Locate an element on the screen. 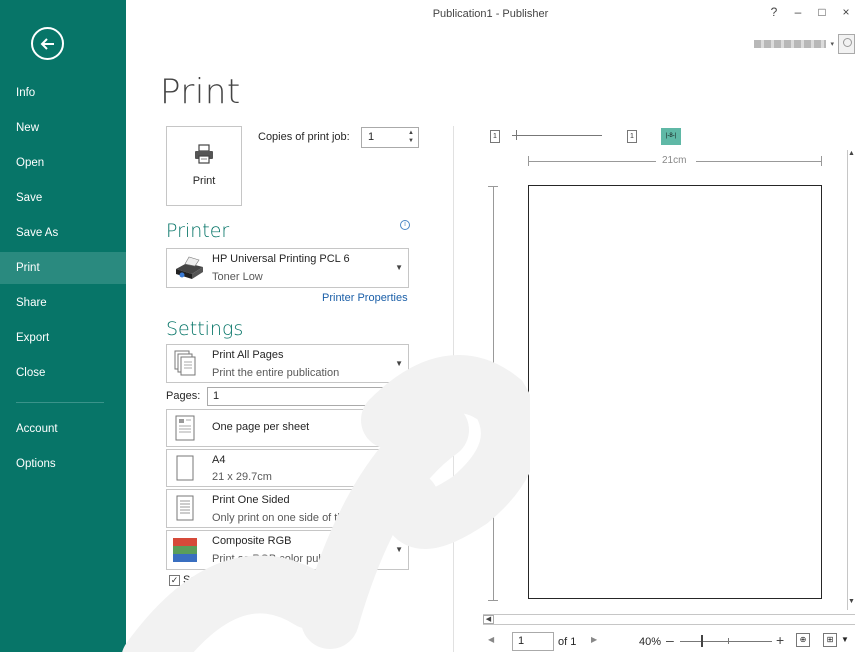 This screenshot has width=855, height=652. window-title: Publication1 - Publisher is located at coordinates (490, 14).